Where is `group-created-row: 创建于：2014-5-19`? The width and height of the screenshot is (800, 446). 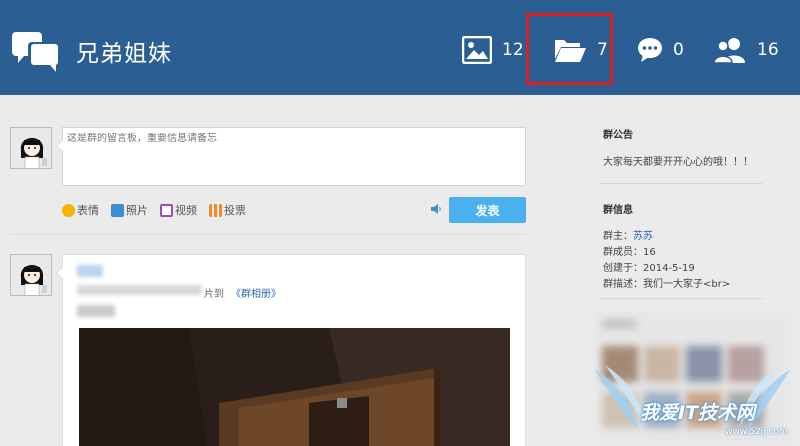 group-created-row: 创建于：2014-5-19 is located at coordinates (649, 268).